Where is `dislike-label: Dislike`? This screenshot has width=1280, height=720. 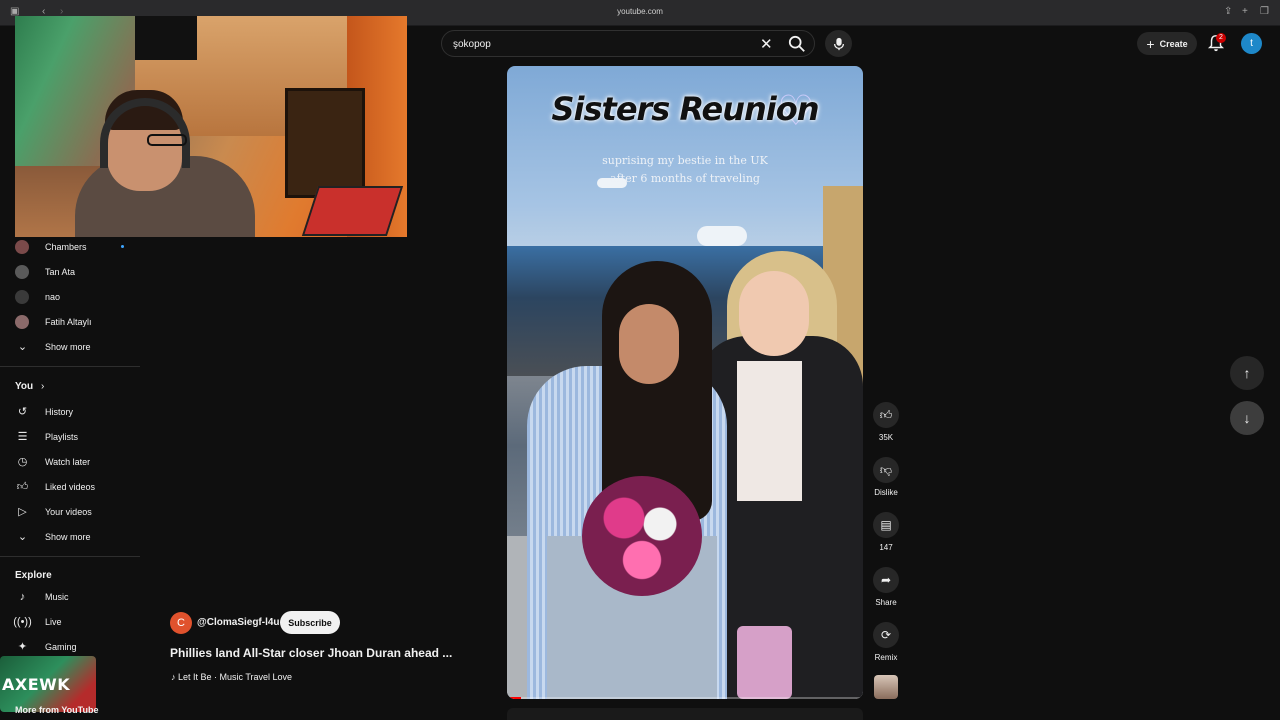 dislike-label: Dislike is located at coordinates (886, 492).